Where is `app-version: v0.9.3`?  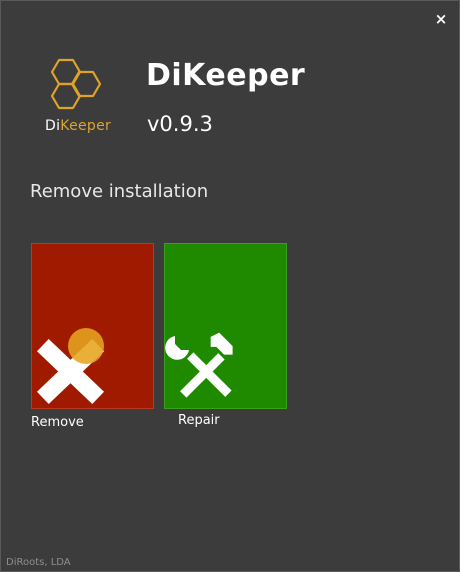
app-version: v0.9.3 is located at coordinates (180, 124).